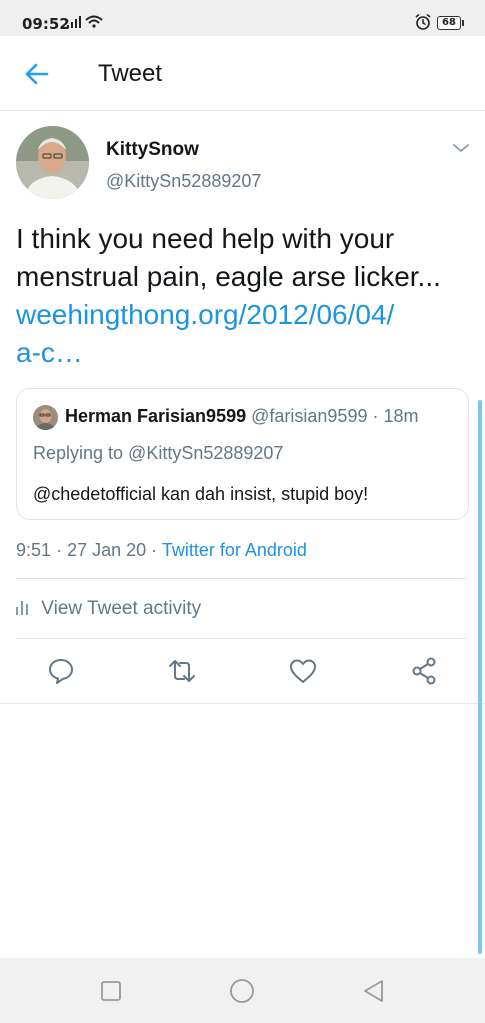 The image size is (485, 1023). I want to click on like-icon, so click(303, 671).